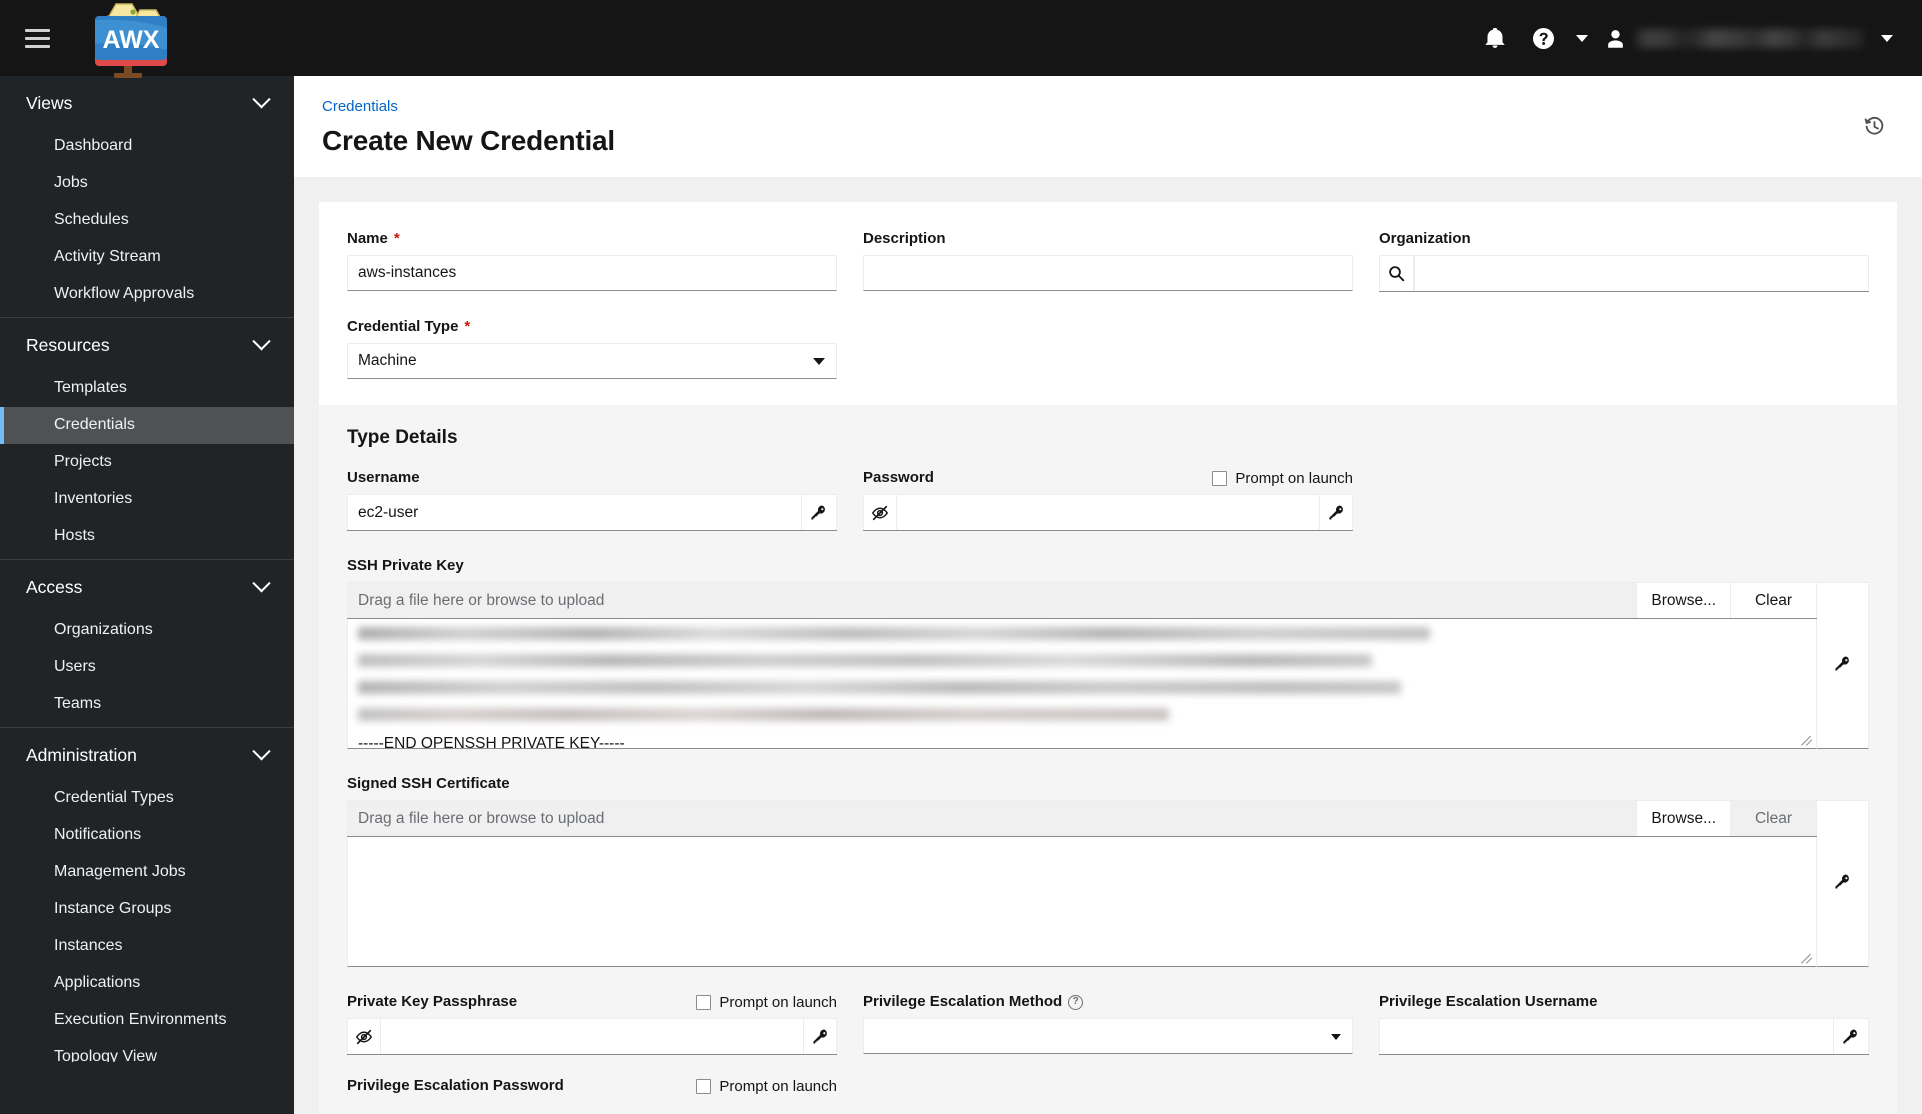 This screenshot has height=1114, width=1922. Describe the element at coordinates (405, 565) in the screenshot. I see `ssh-private-key-label-text: SSH Private Key` at that location.